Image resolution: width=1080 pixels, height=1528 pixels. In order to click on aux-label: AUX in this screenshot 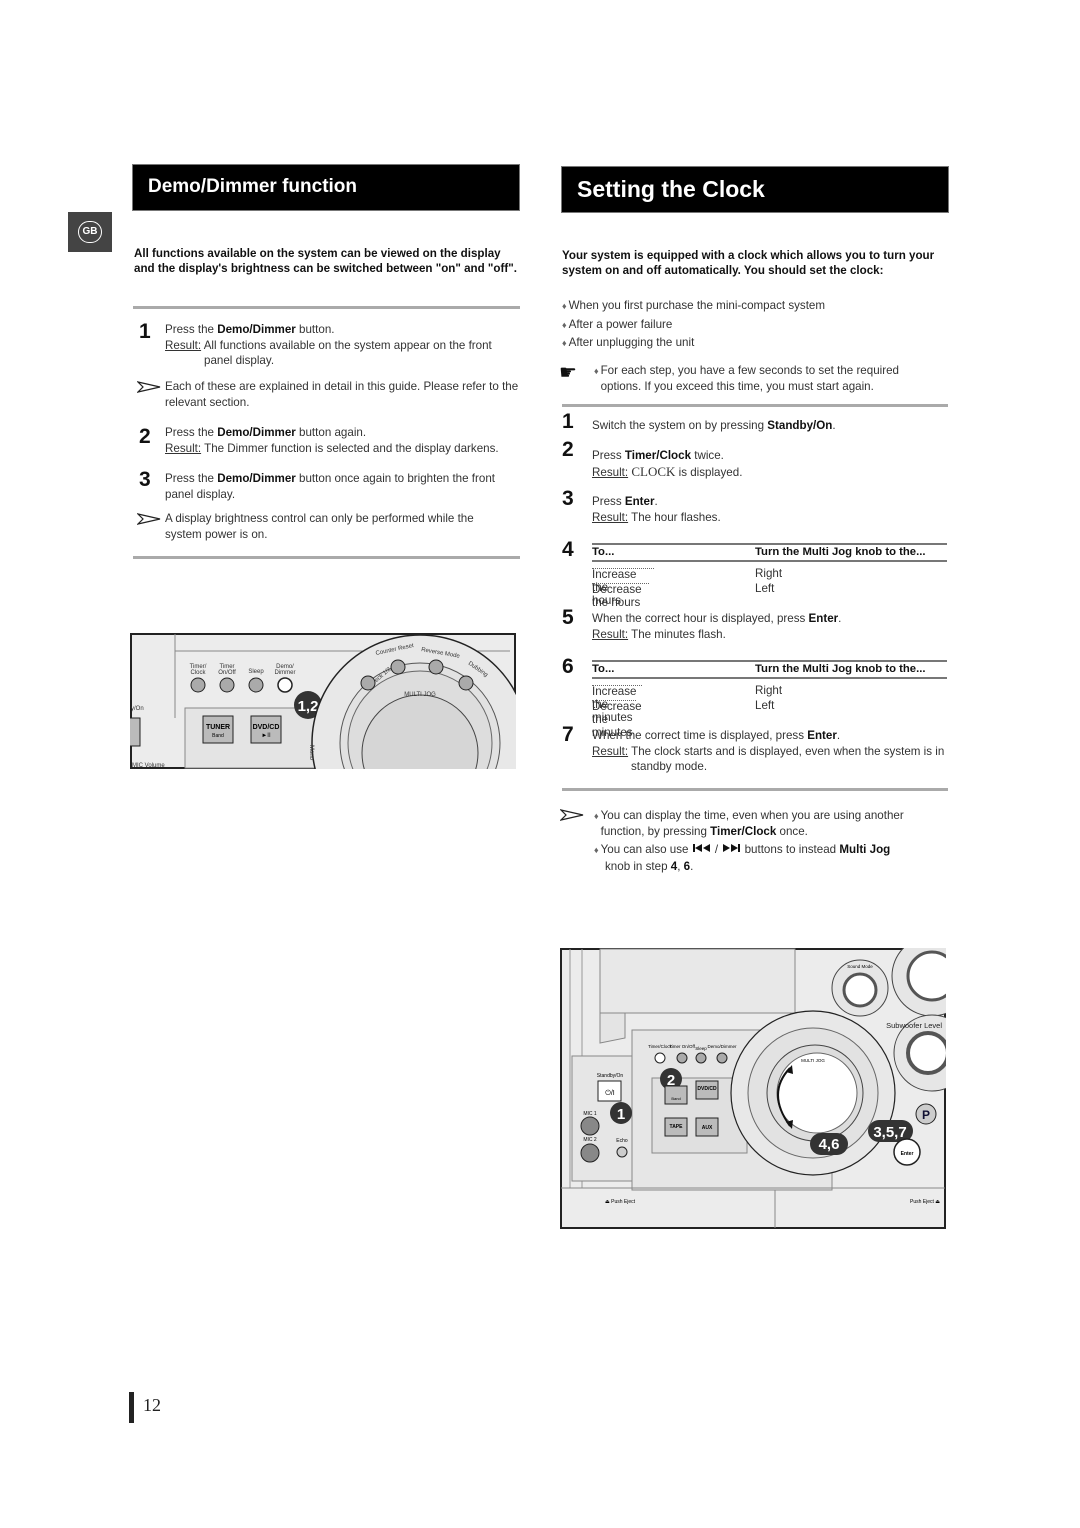, I will do `click(707, 1128)`.